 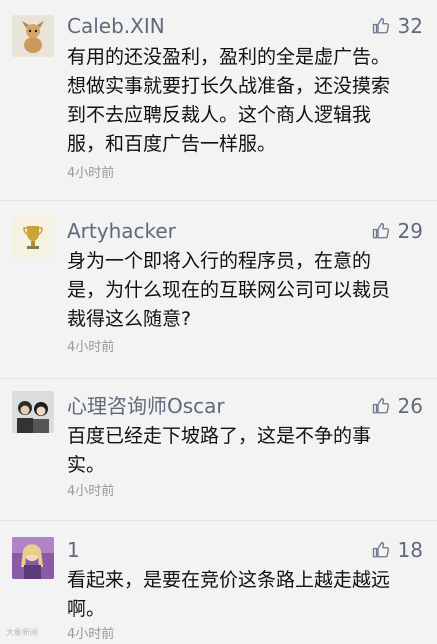 What do you see at coordinates (410, 26) in the screenshot?
I see `like-count: 32` at bounding box center [410, 26].